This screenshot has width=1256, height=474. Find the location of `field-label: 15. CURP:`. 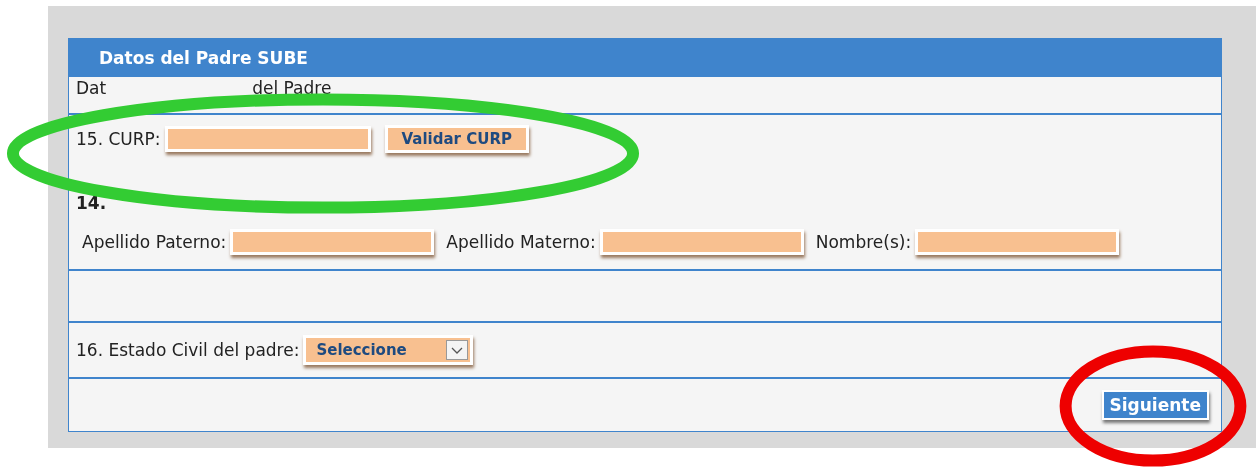

field-label: 15. CURP: is located at coordinates (118, 139).